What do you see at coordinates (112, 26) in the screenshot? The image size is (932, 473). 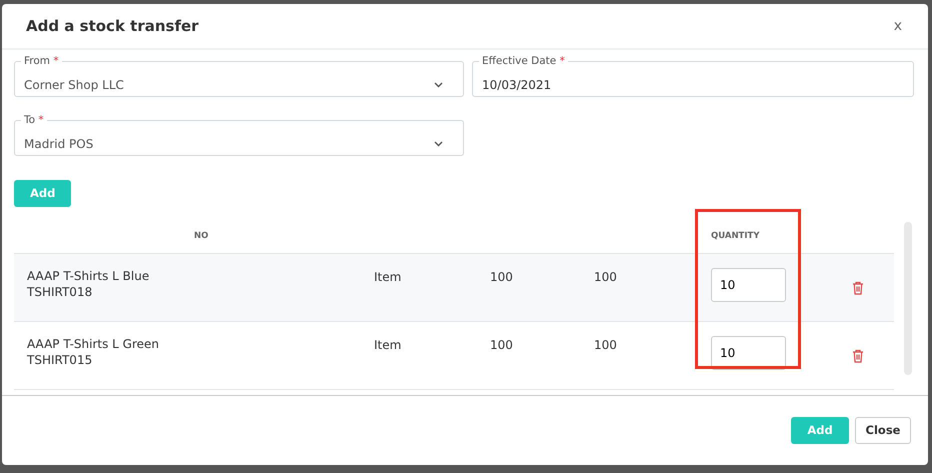 I see `dialog-title: Add a stock transfer` at bounding box center [112, 26].